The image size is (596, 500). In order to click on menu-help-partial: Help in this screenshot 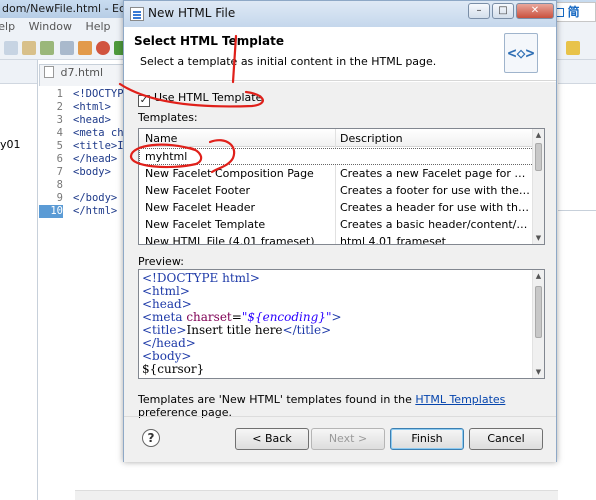, I will do `click(7, 26)`.